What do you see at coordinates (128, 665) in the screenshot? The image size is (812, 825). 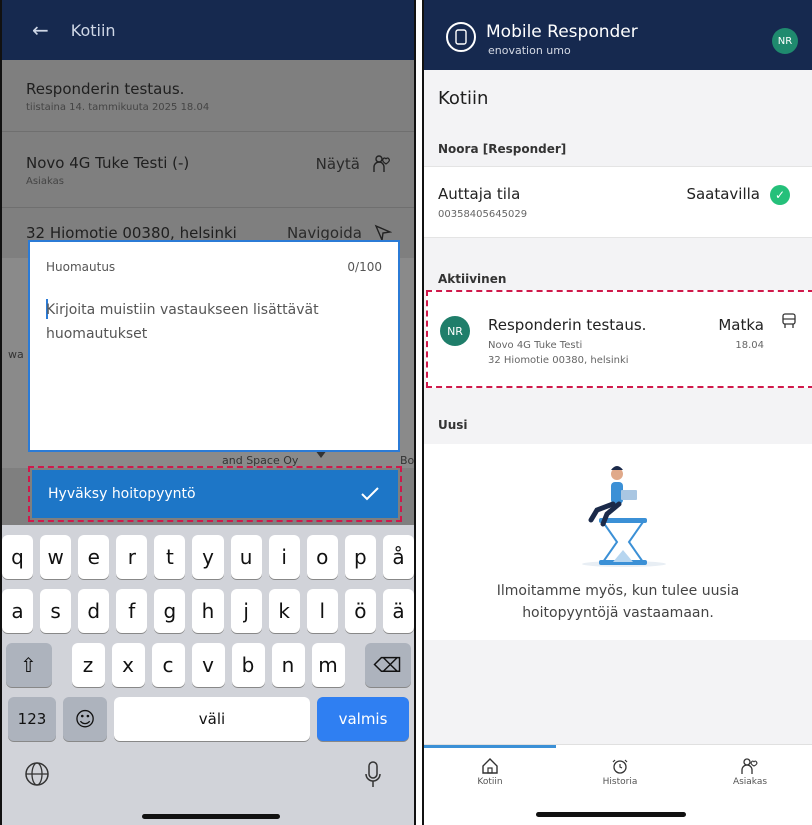 I see `key-x: x` at bounding box center [128, 665].